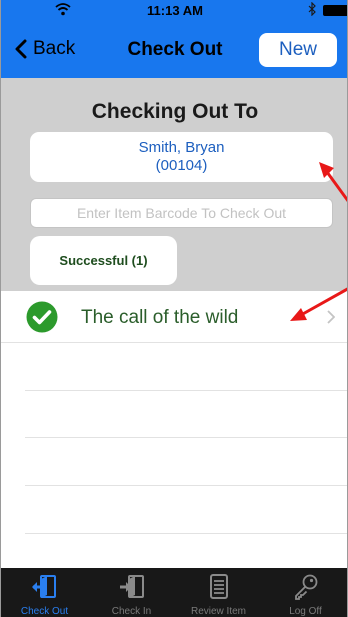 Image resolution: width=348 pixels, height=617 pixels. I want to click on check-out-icon, so click(43, 586).